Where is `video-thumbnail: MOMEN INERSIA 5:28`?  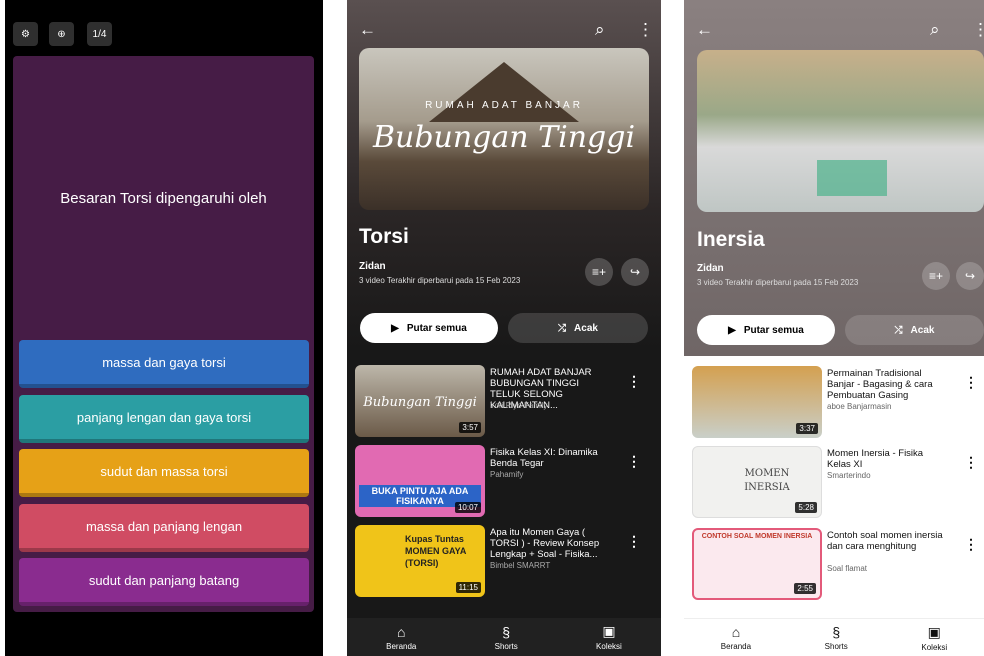
video-thumbnail: MOMEN INERSIA 5:28 is located at coordinates (757, 482).